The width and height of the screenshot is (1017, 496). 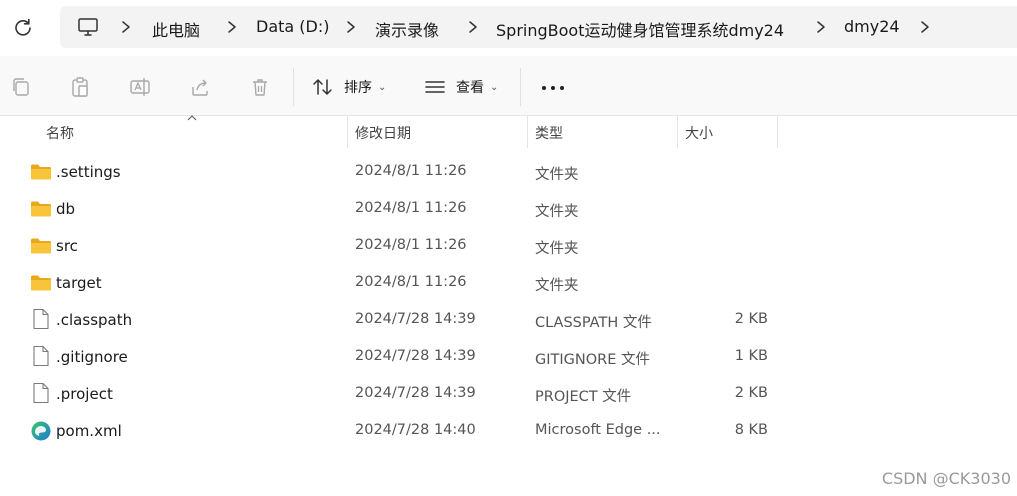 What do you see at coordinates (435, 87) in the screenshot?
I see `view-list-icon` at bounding box center [435, 87].